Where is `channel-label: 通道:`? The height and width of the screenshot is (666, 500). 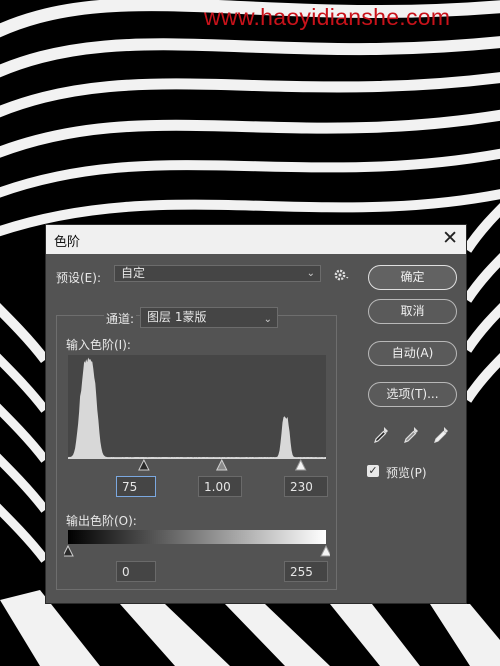 channel-label: 通道: is located at coordinates (120, 318).